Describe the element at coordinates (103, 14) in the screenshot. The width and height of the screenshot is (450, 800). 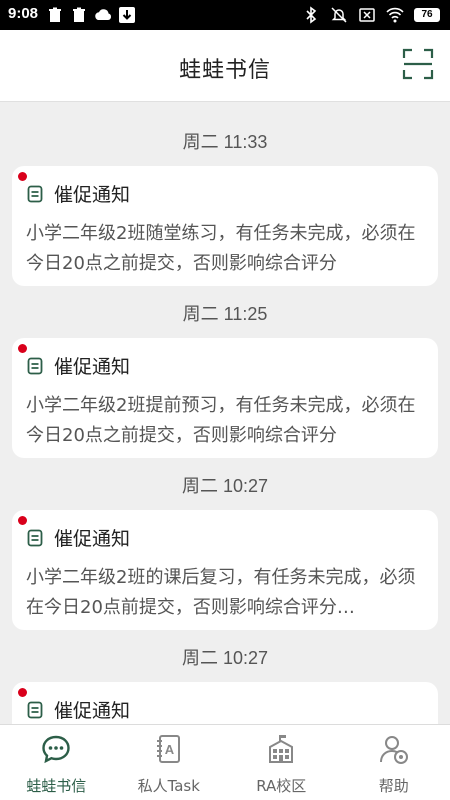
I see `cloud-icon` at that location.